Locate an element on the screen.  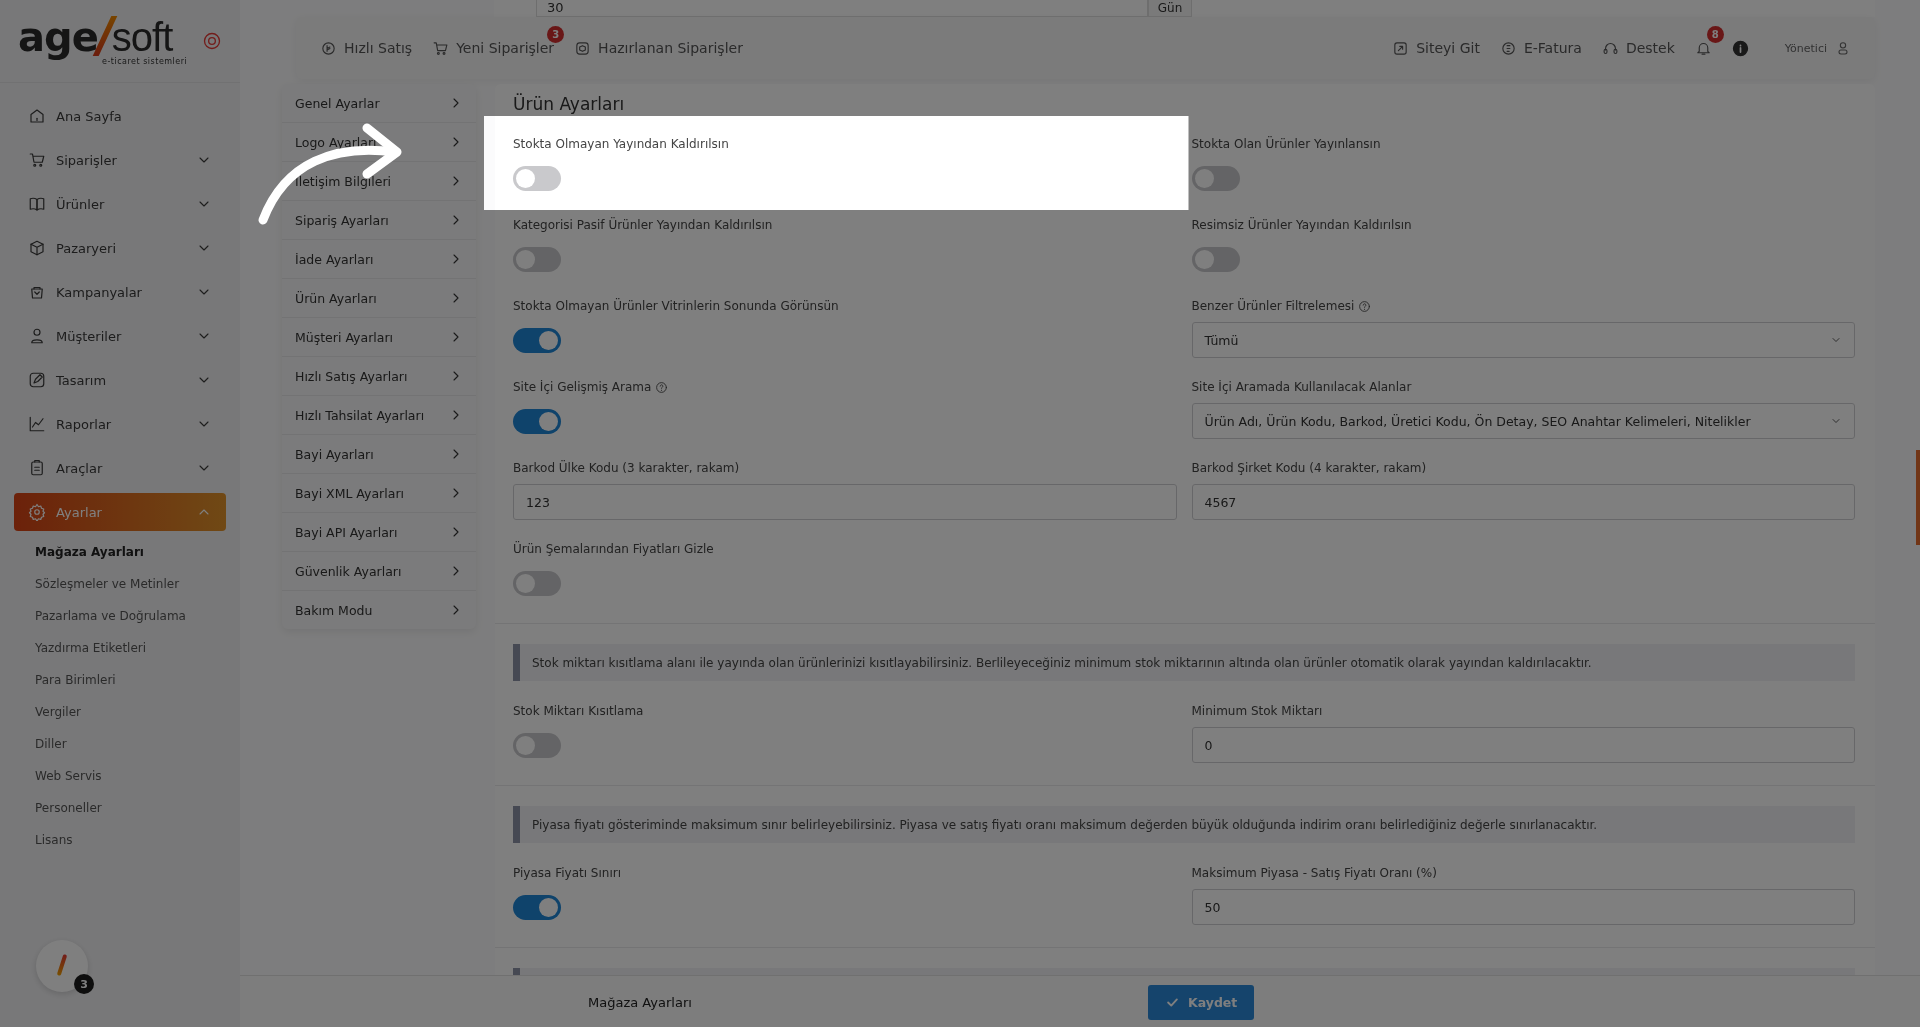
user-menu: Yönetici is located at coordinates (1817, 48).